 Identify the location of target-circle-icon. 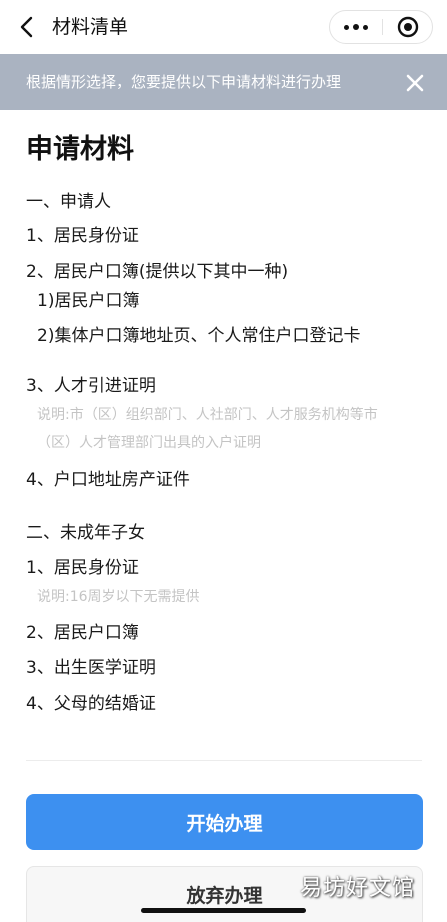
(408, 27).